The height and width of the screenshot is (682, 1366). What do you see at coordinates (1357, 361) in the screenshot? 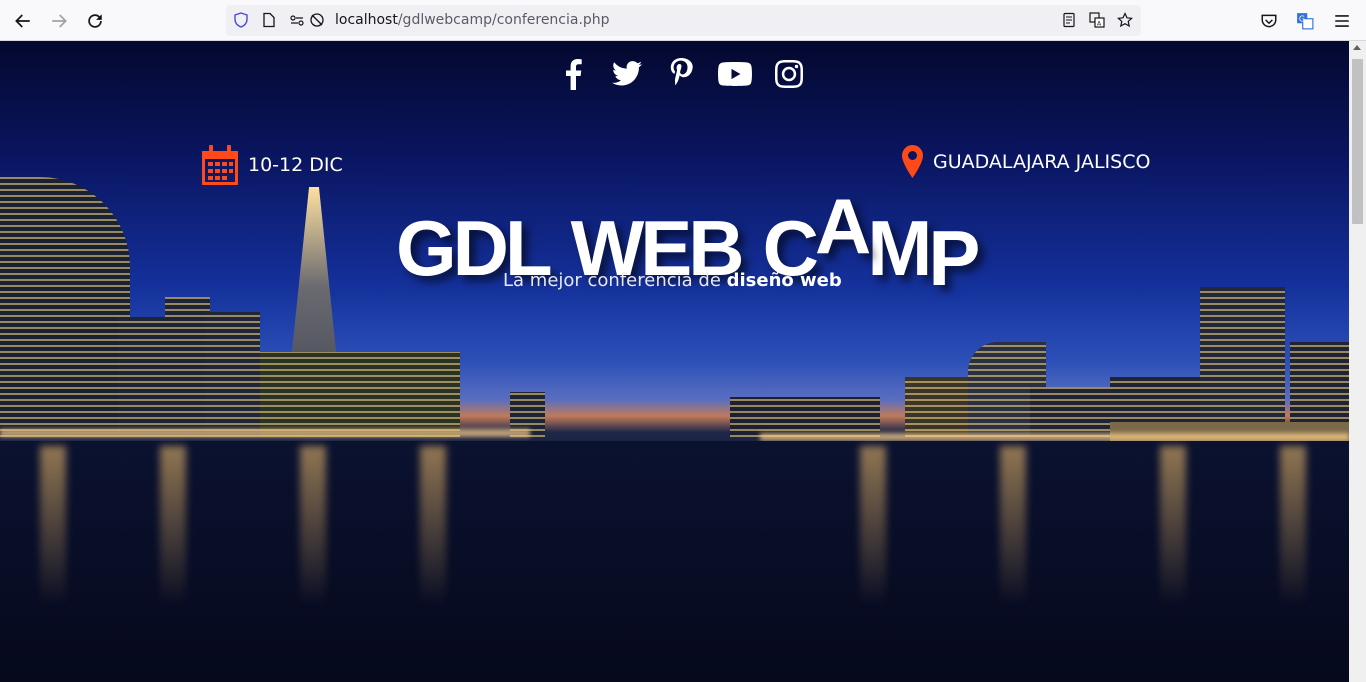
I see `page-scrollbar` at bounding box center [1357, 361].